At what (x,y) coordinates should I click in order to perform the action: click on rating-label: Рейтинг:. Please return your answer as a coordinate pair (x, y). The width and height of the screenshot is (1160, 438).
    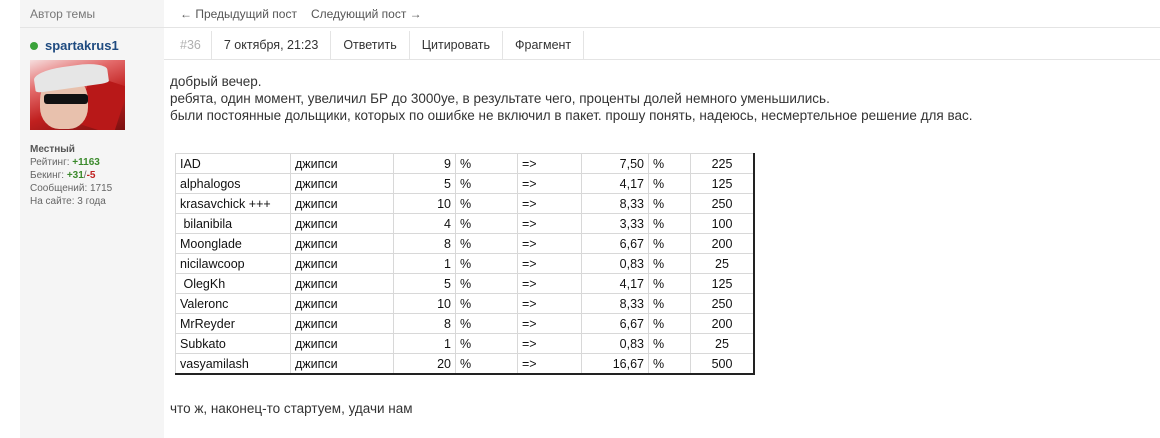
    Looking at the image, I should click on (51, 162).